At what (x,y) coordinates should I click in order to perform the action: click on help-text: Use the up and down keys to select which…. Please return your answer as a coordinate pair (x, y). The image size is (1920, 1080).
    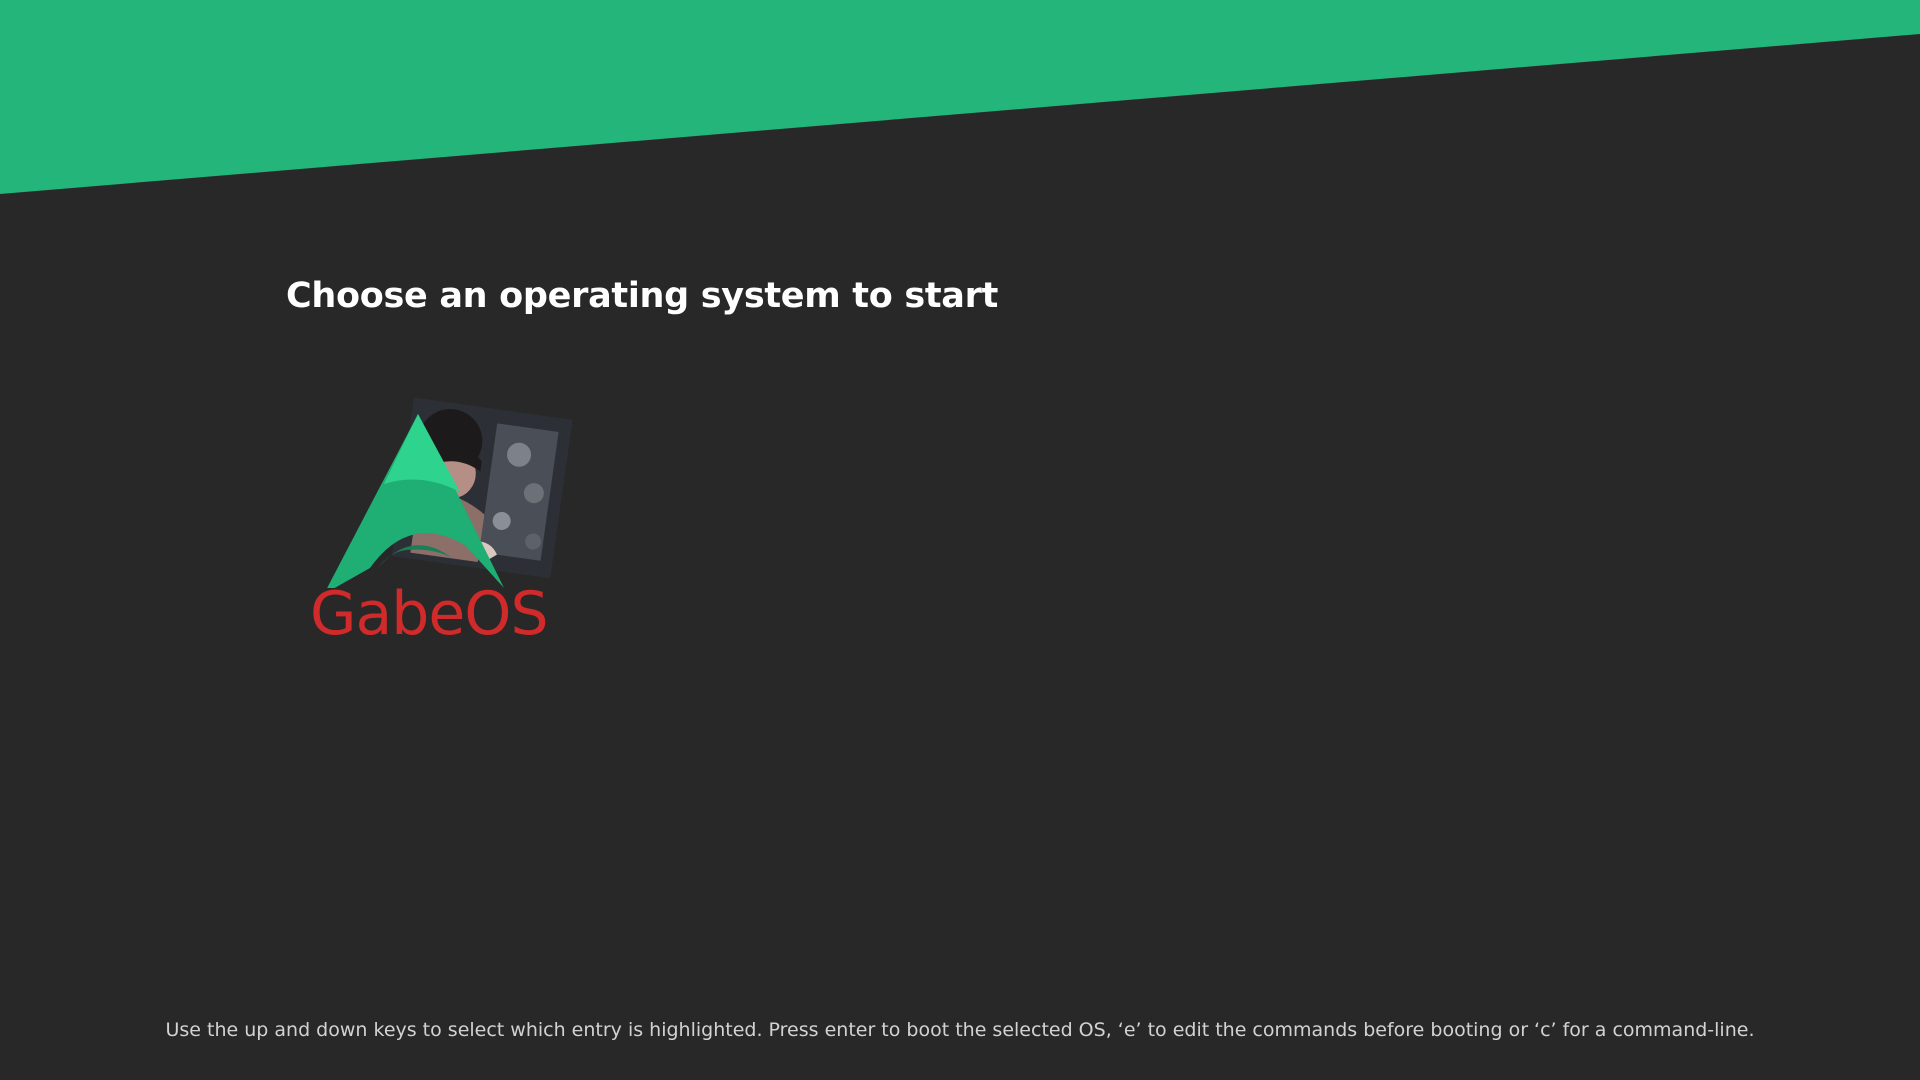
    Looking at the image, I should click on (960, 1030).